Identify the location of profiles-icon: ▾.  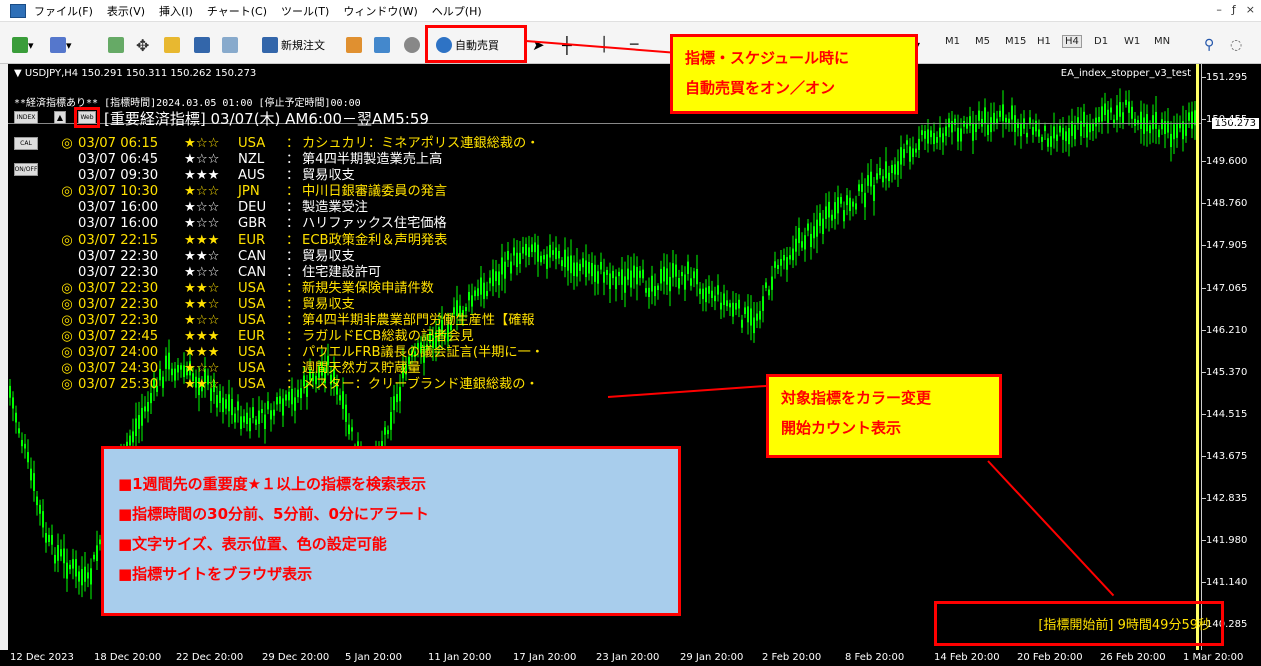
(61, 45).